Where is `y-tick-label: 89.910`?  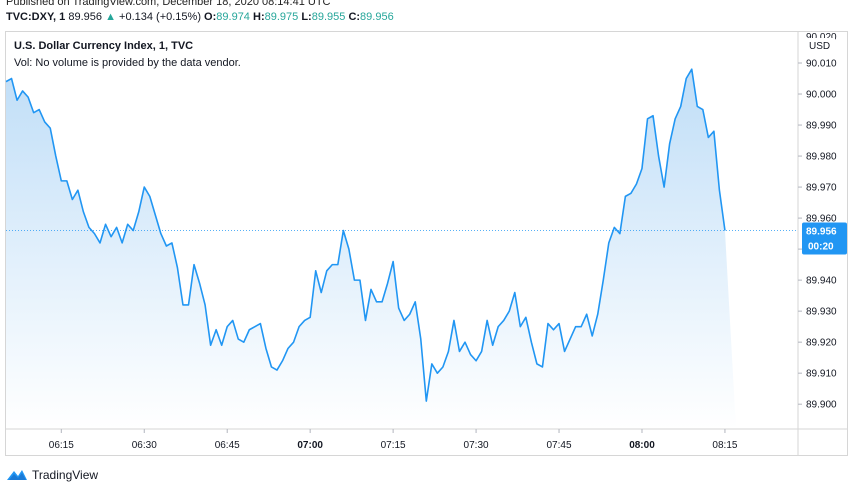
y-tick-label: 89.910 is located at coordinates (821, 374).